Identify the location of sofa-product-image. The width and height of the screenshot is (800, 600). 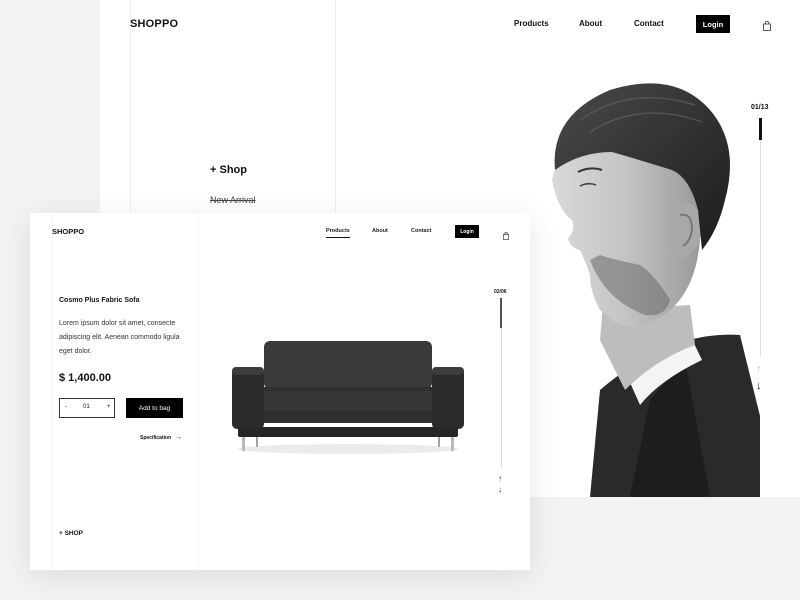
(348, 395).